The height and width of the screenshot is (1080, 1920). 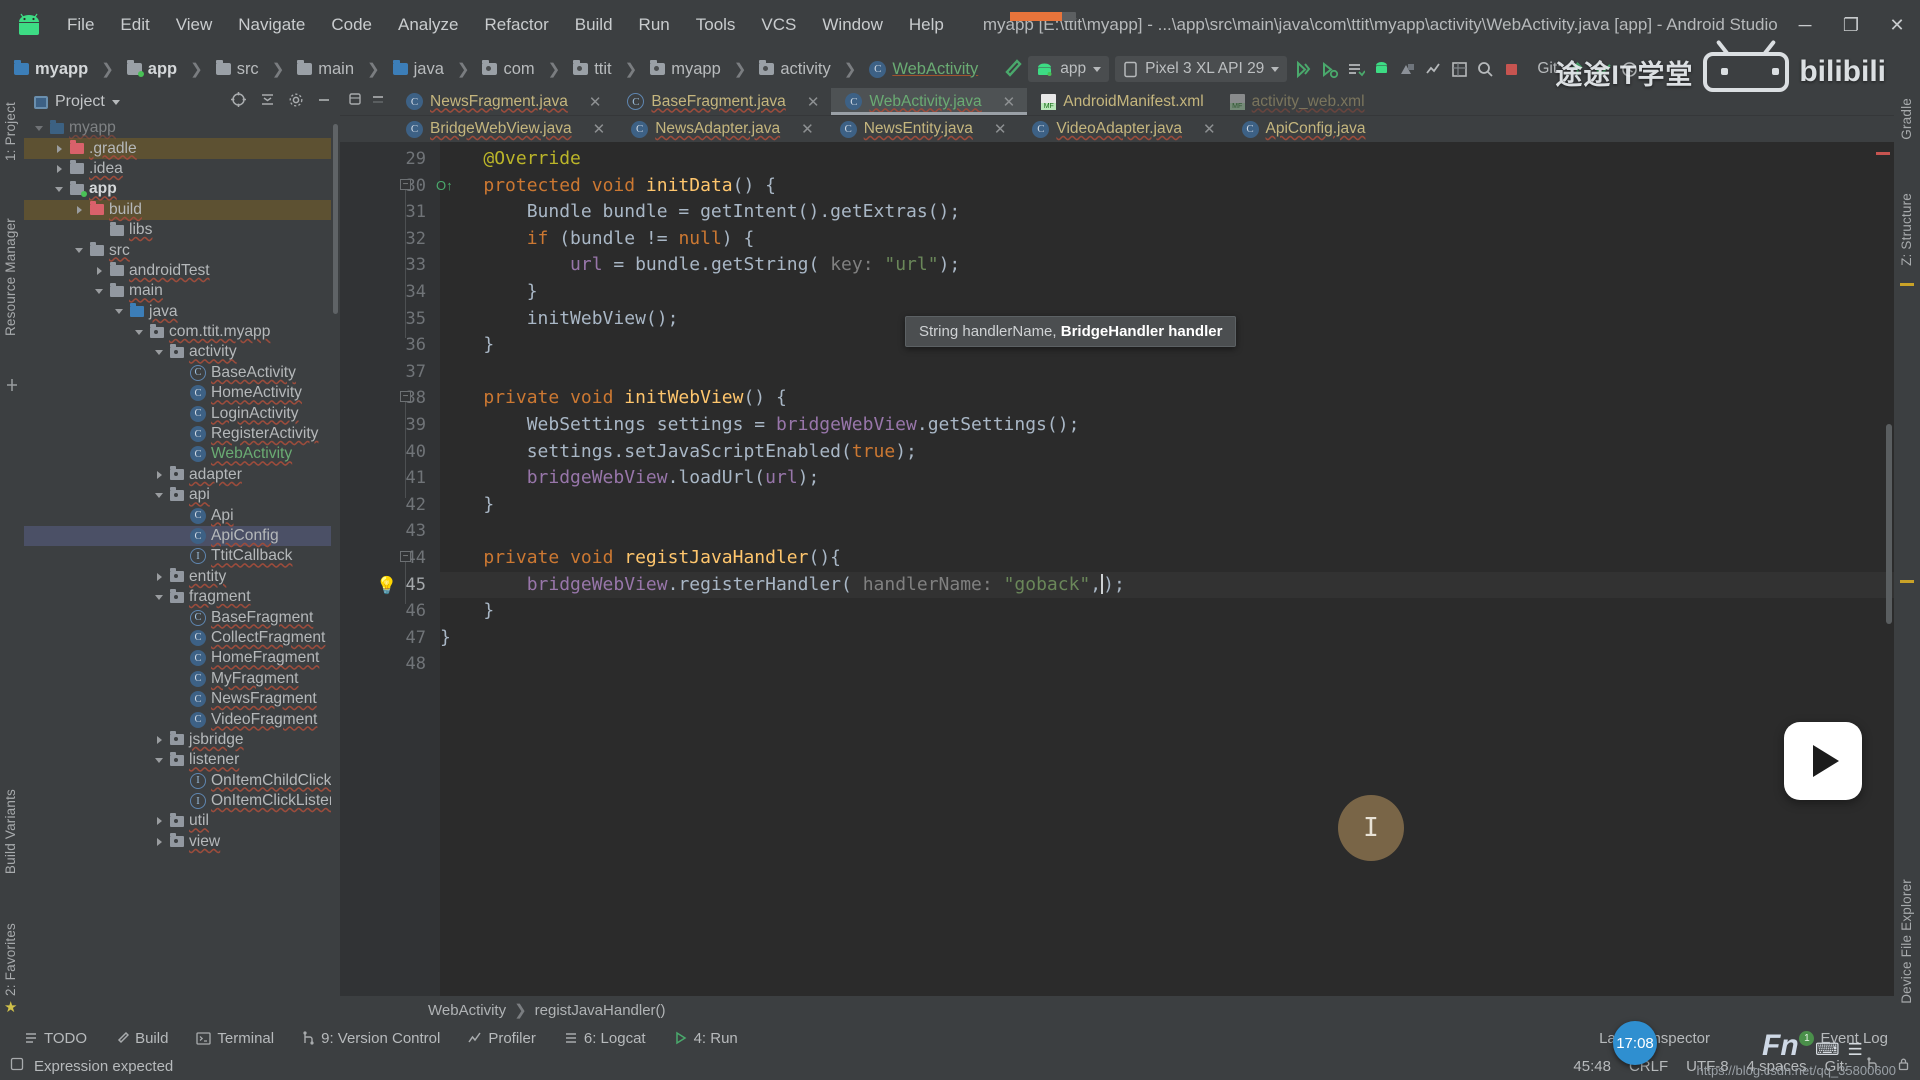 What do you see at coordinates (177, 577) in the screenshot?
I see `tree-item-entity: entity` at bounding box center [177, 577].